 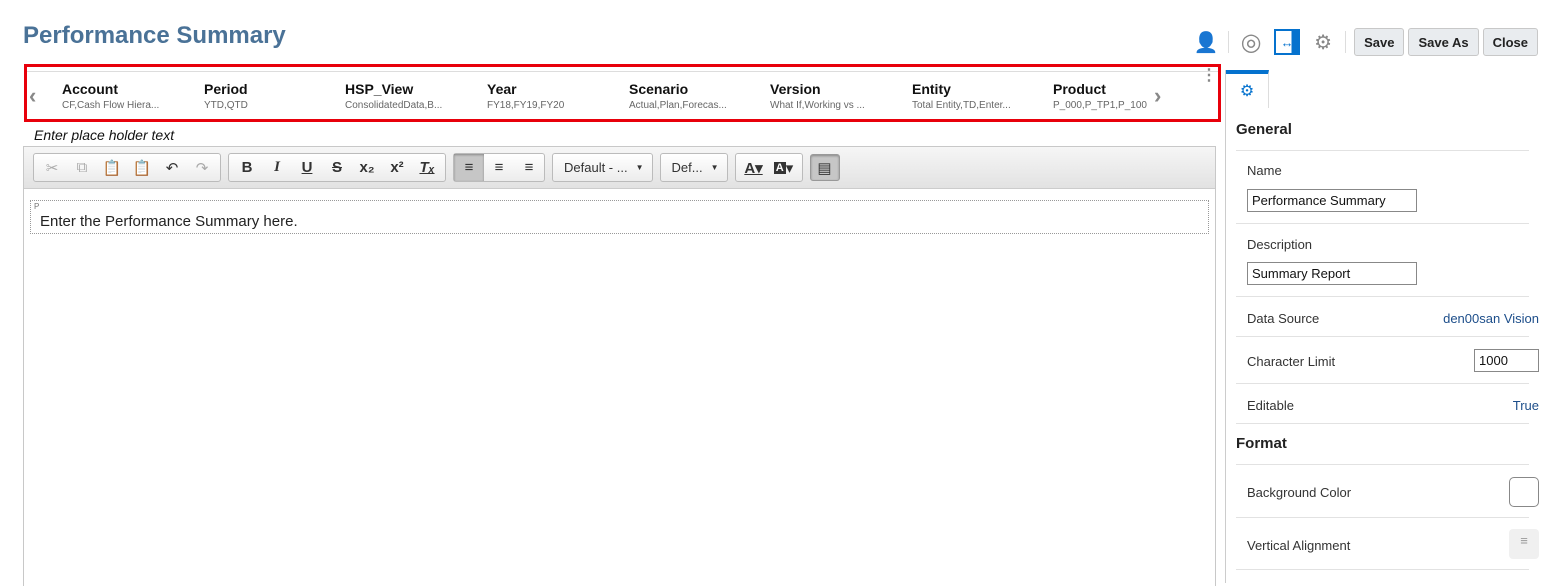 I want to click on align-center-icon: ≡, so click(x=499, y=167).